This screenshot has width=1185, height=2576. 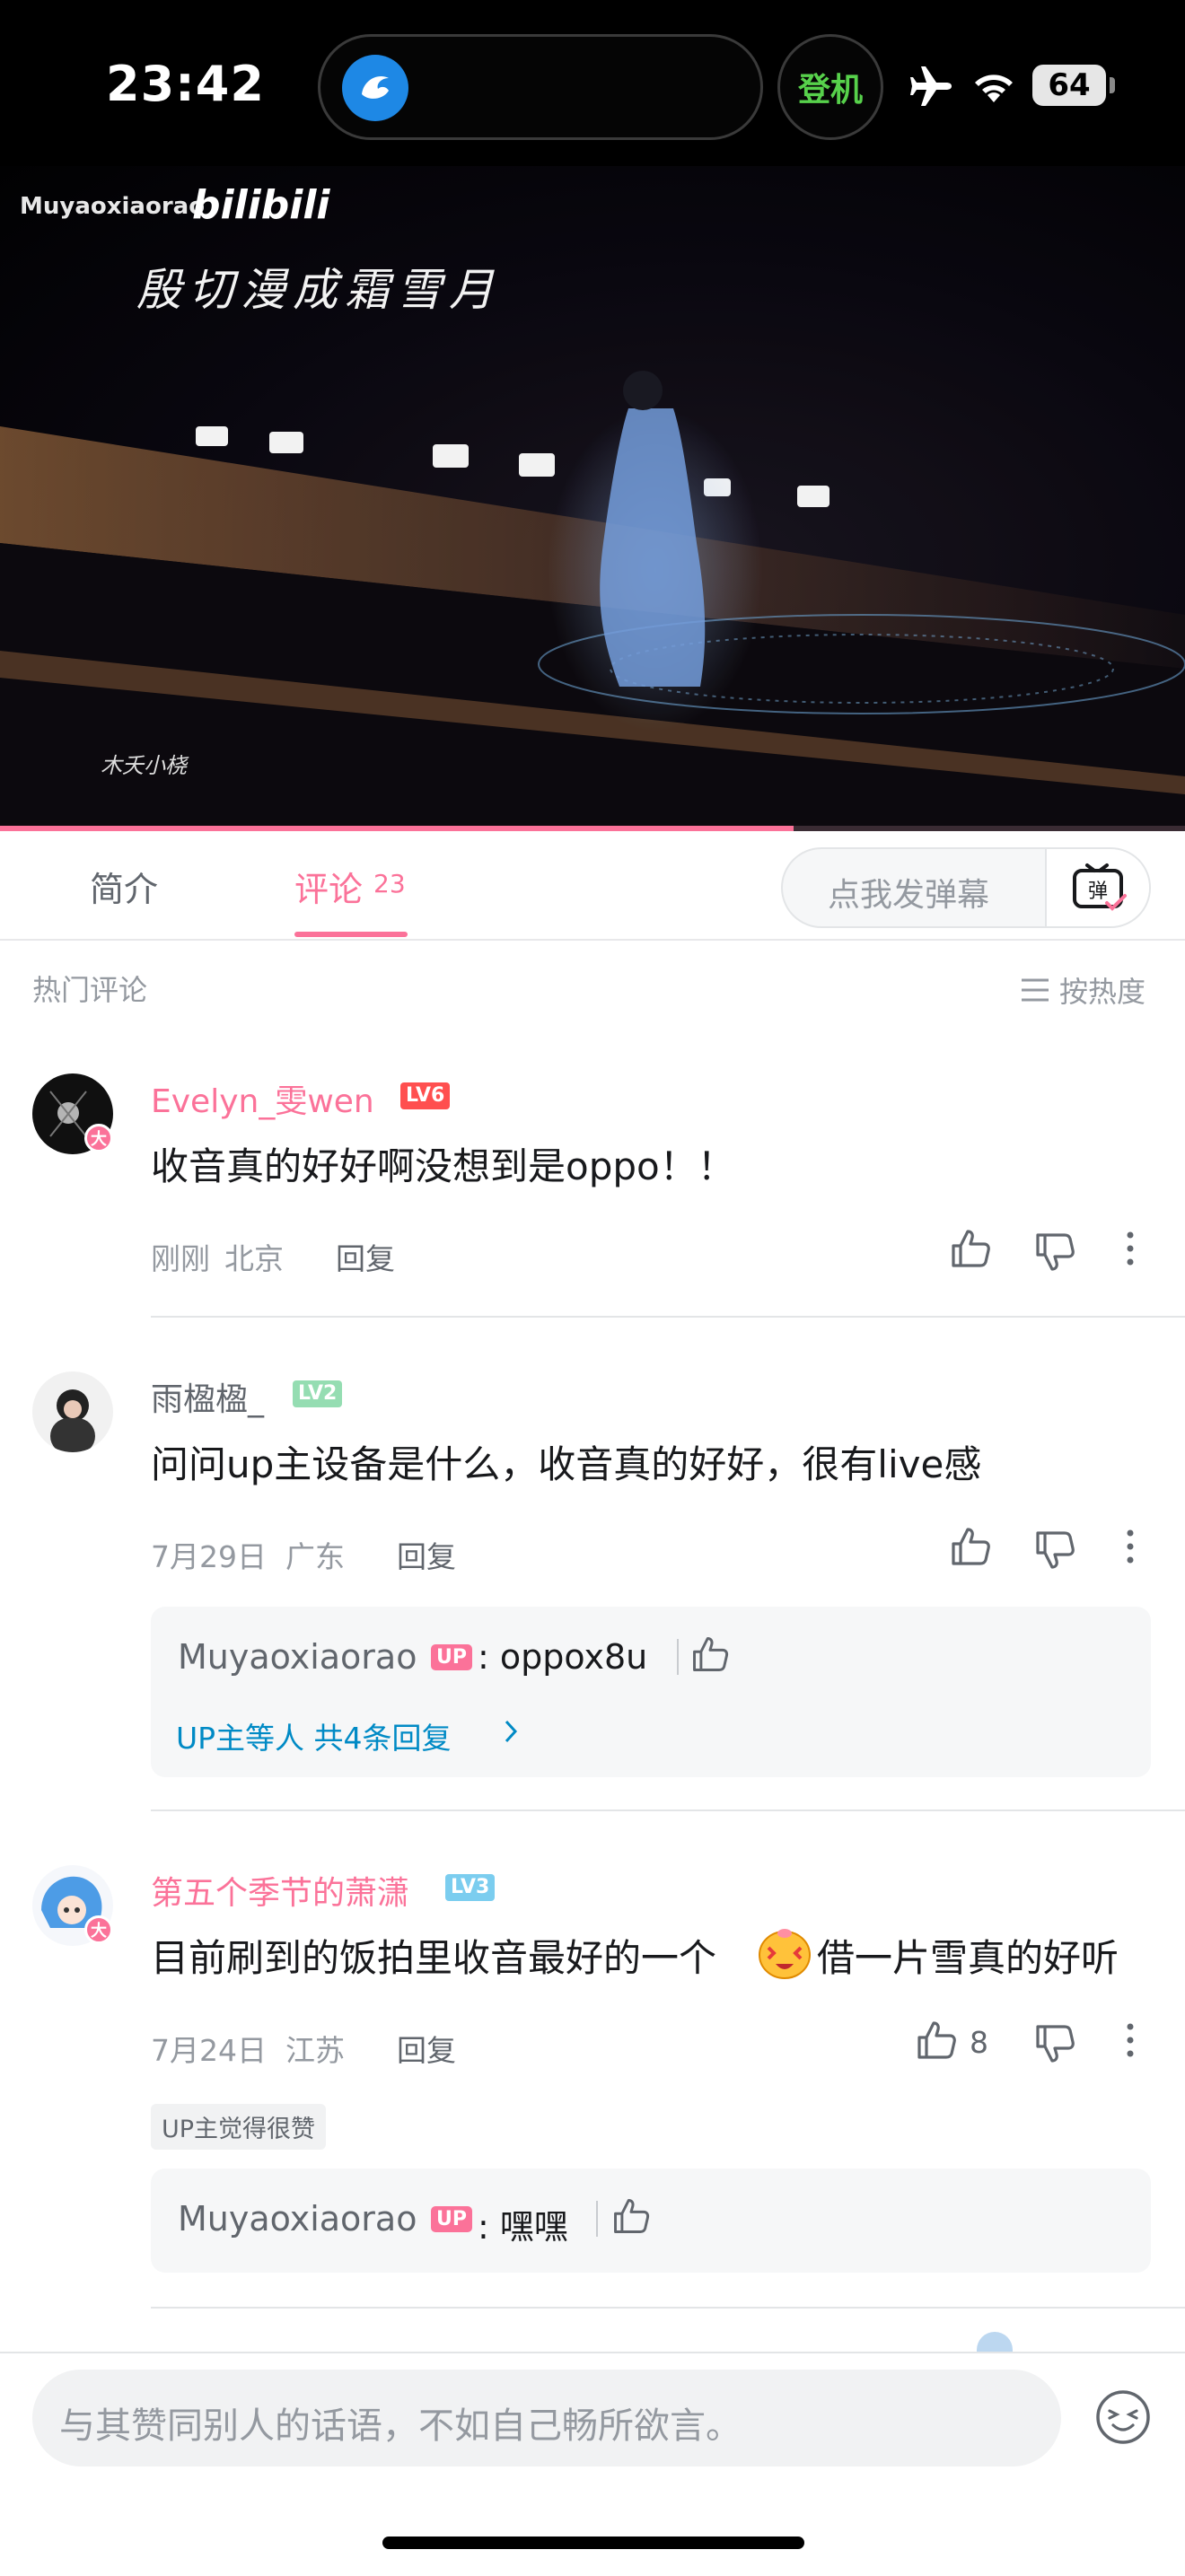 What do you see at coordinates (830, 90) in the screenshot?
I see `live-activity-label: 登机` at bounding box center [830, 90].